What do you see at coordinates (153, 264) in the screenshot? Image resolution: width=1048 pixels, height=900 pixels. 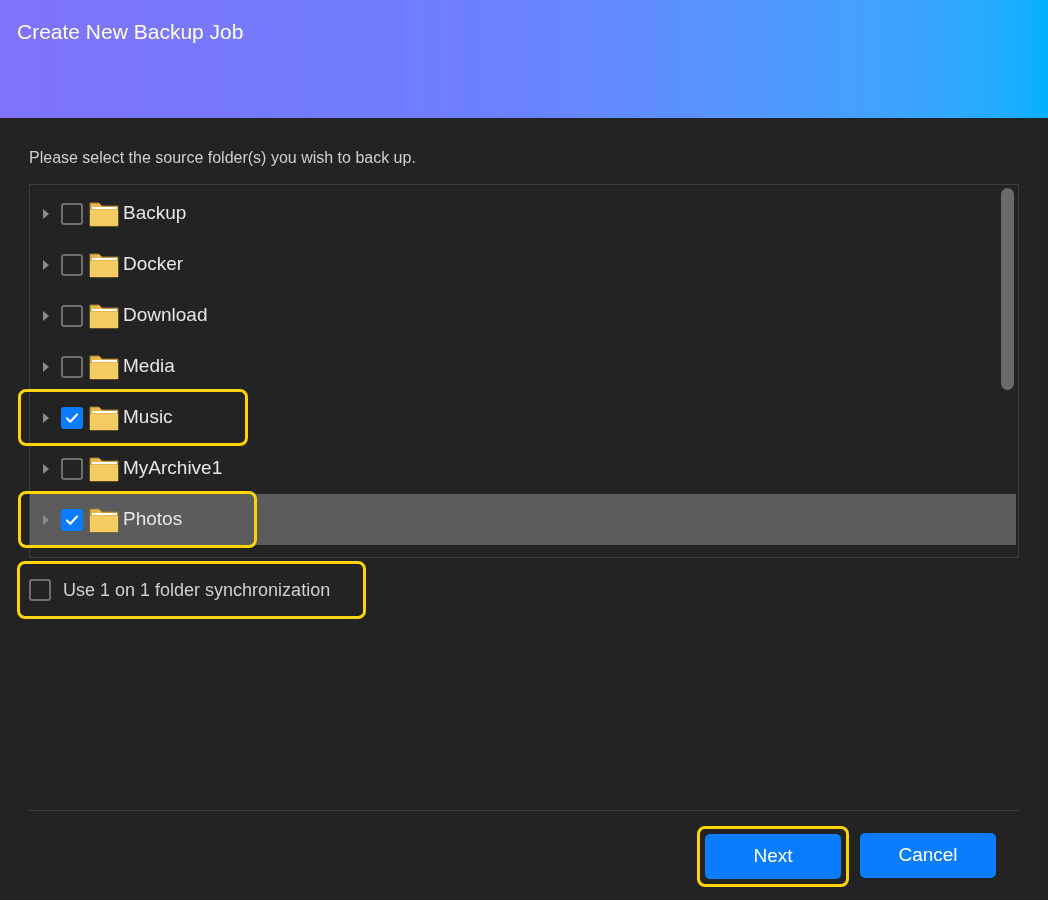 I see `folder-name: Docker` at bounding box center [153, 264].